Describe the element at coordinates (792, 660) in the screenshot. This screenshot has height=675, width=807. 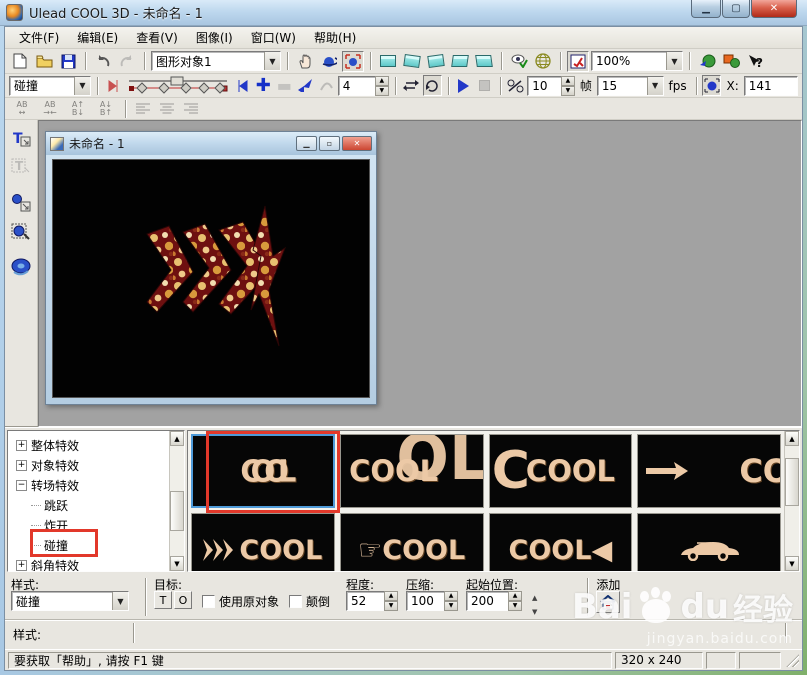
I see `resize-grip` at that location.